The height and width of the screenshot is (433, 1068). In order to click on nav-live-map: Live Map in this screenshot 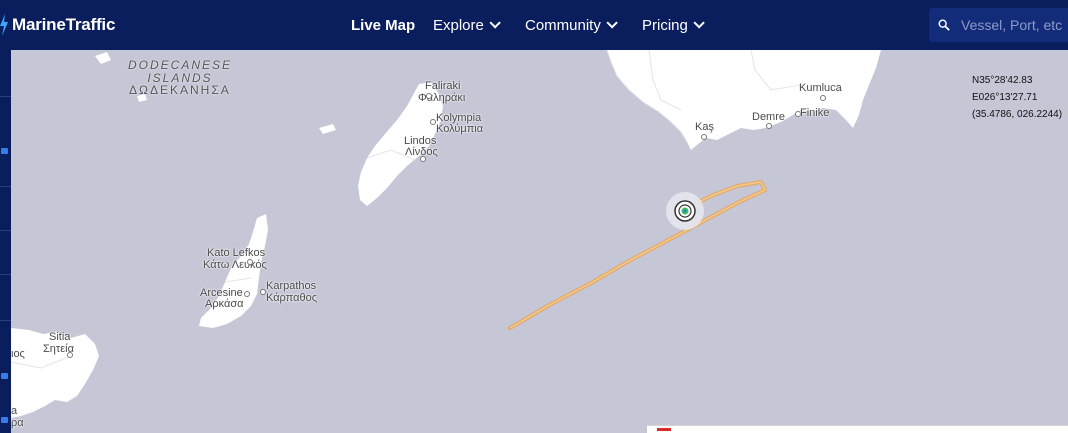, I will do `click(383, 25)`.